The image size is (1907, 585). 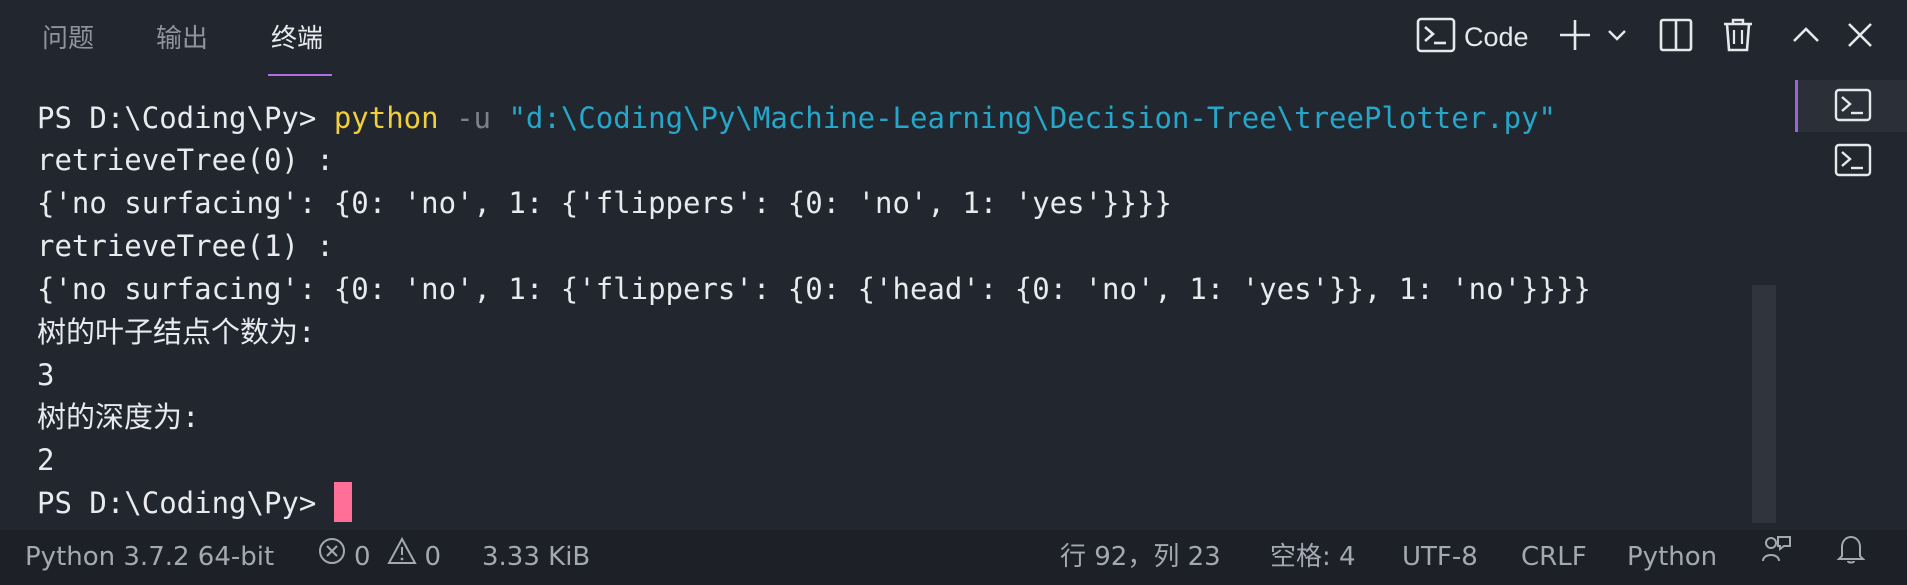 I want to click on feedback-button, so click(x=1776, y=557).